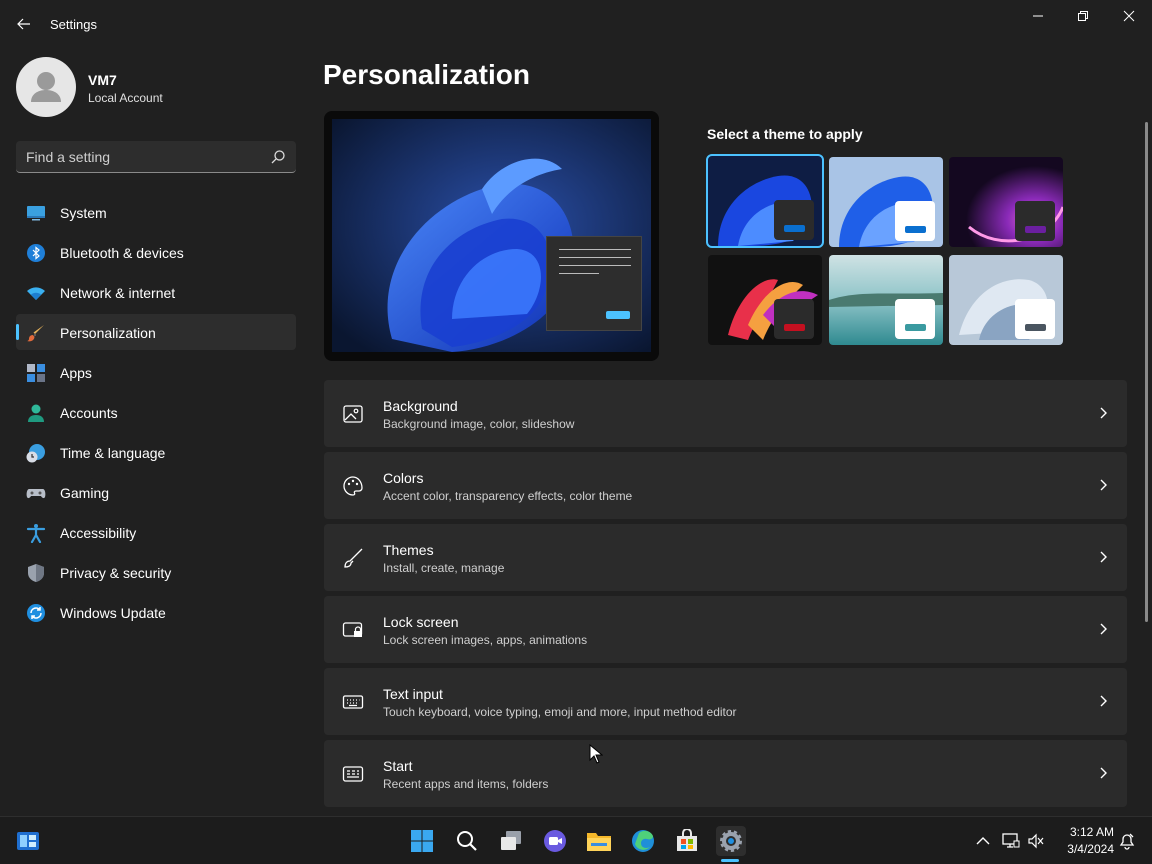 The height and width of the screenshot is (864, 1152). I want to click on setting-subtitle: Lock screen images, apps, animations, so click(485, 640).